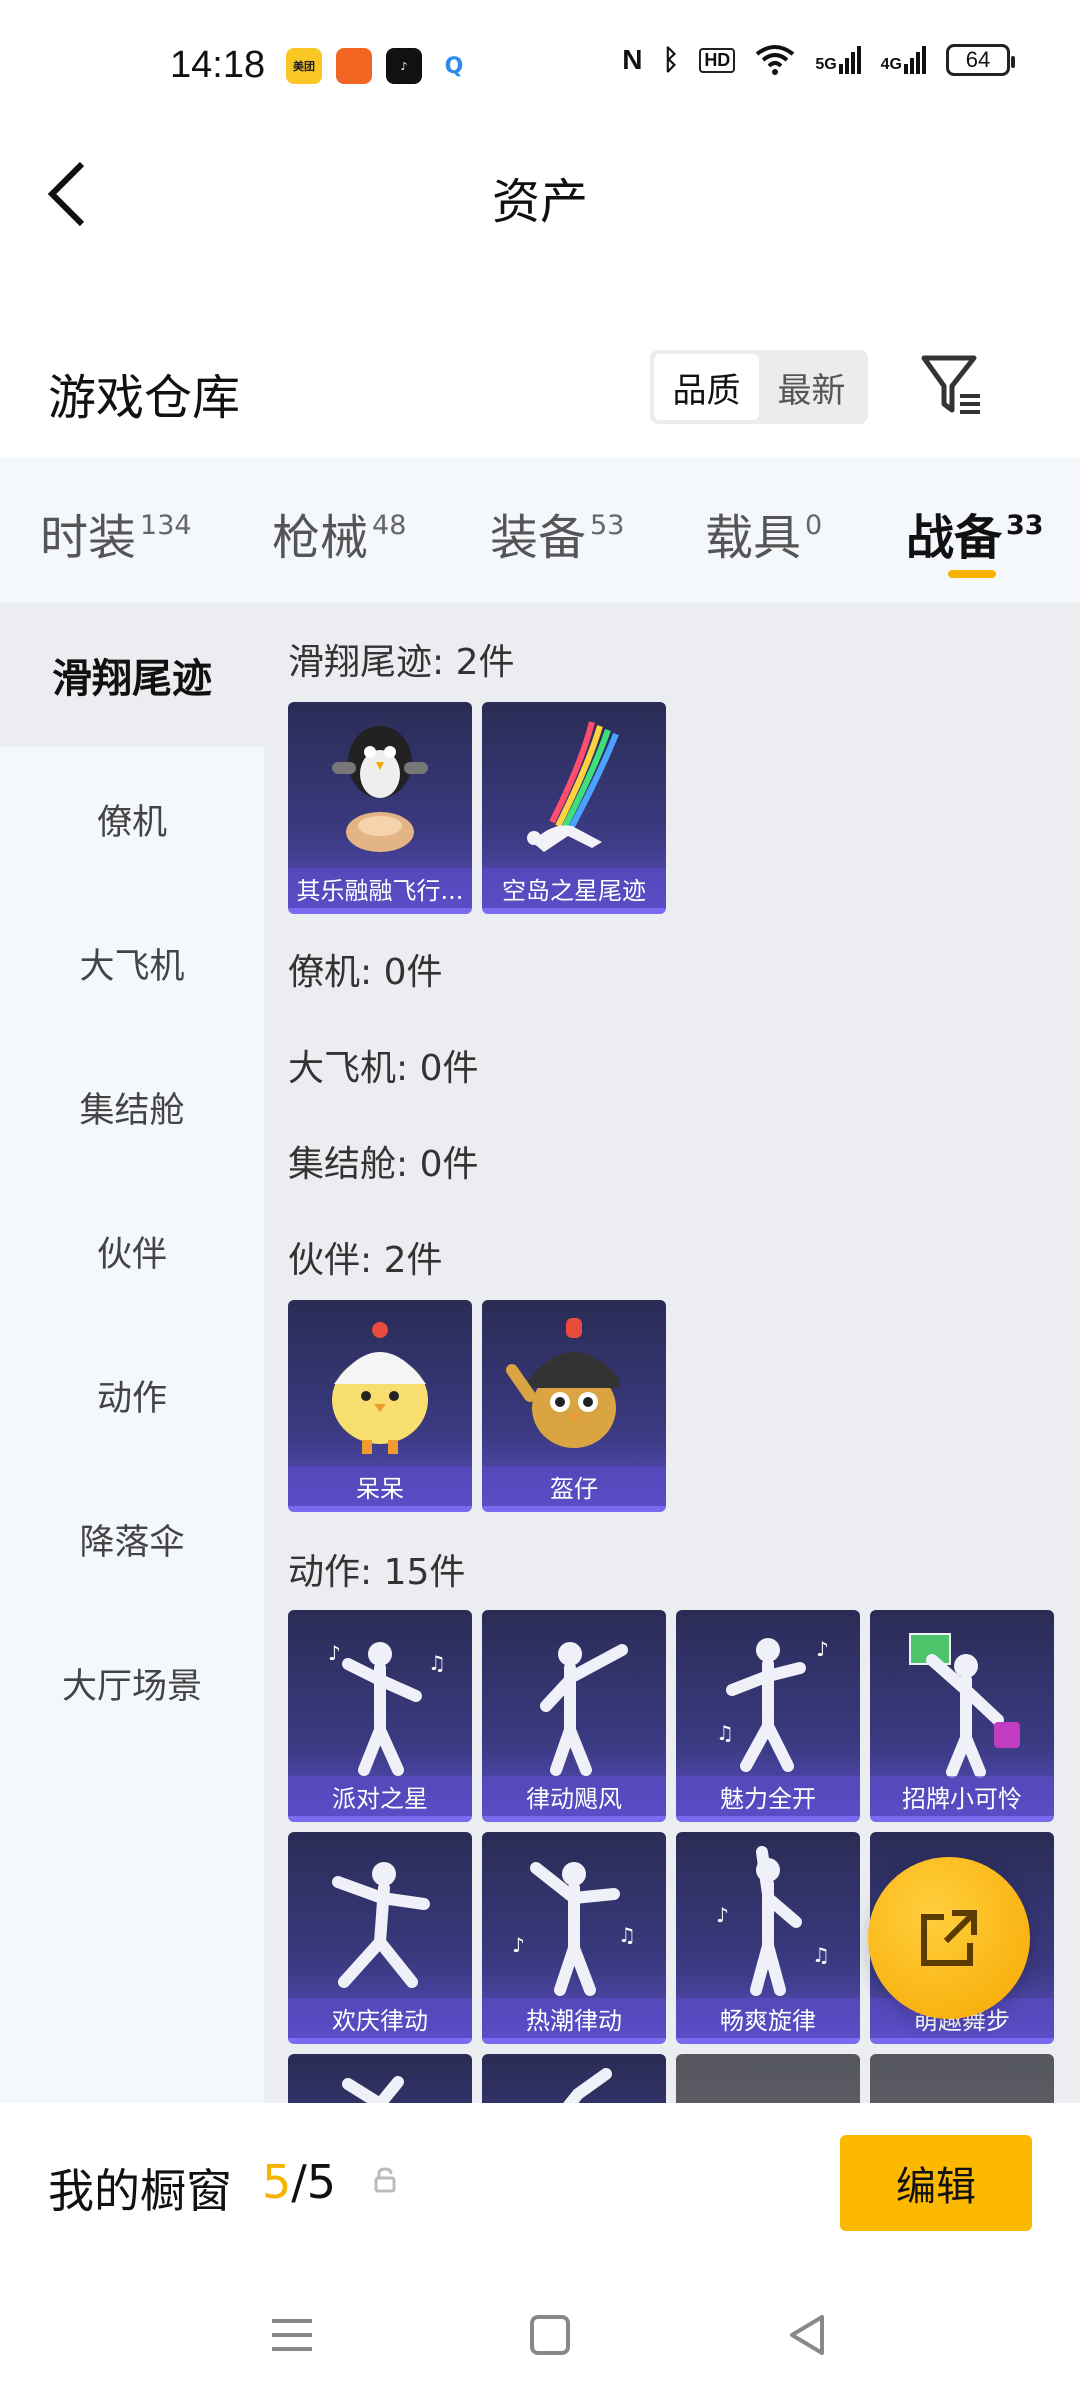  I want to click on item-card: ♪ ♫ 派对之星, so click(380, 1716).